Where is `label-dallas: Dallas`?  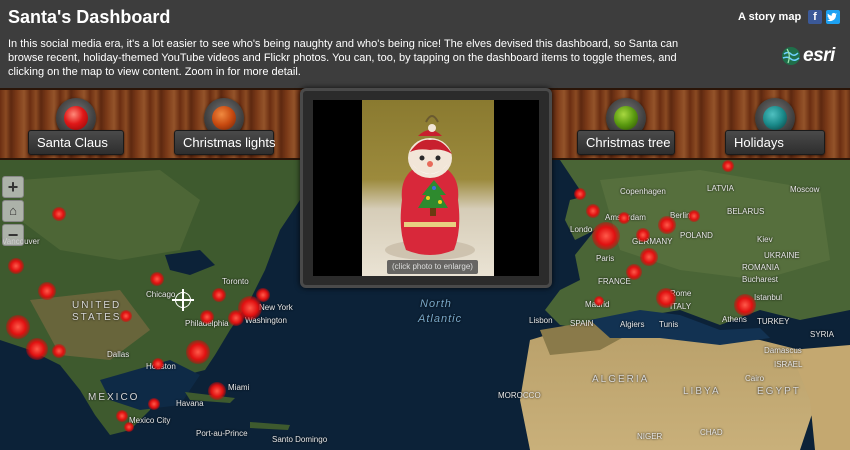
label-dallas: Dallas is located at coordinates (118, 354).